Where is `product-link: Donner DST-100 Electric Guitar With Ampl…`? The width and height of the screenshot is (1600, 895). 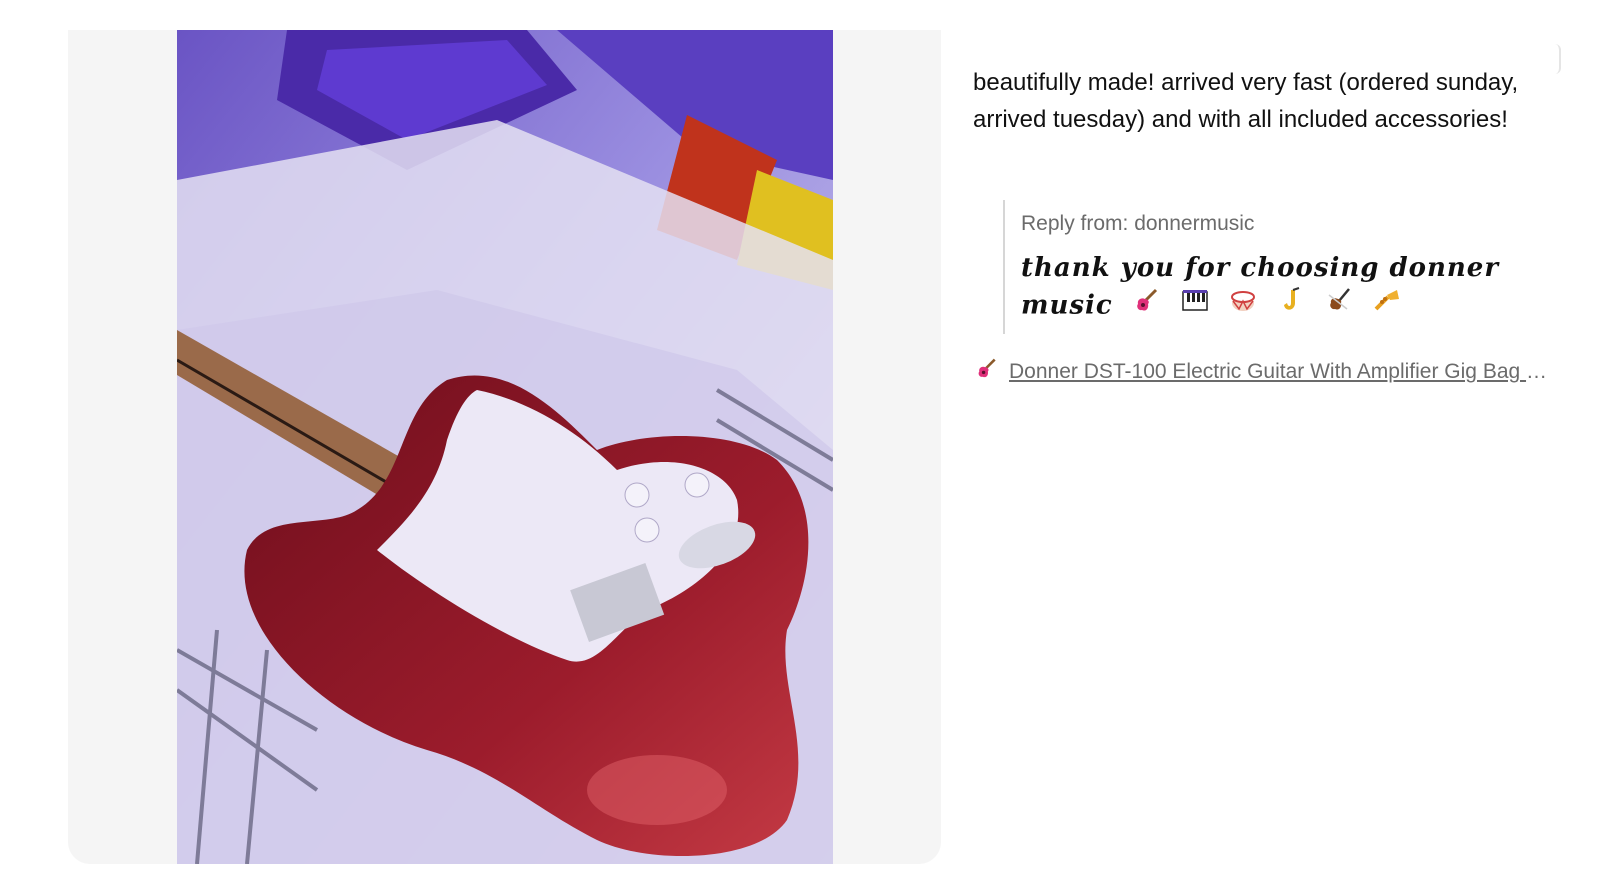 product-link: Donner DST-100 Electric Guitar With Ampl… is located at coordinates (1262, 372).